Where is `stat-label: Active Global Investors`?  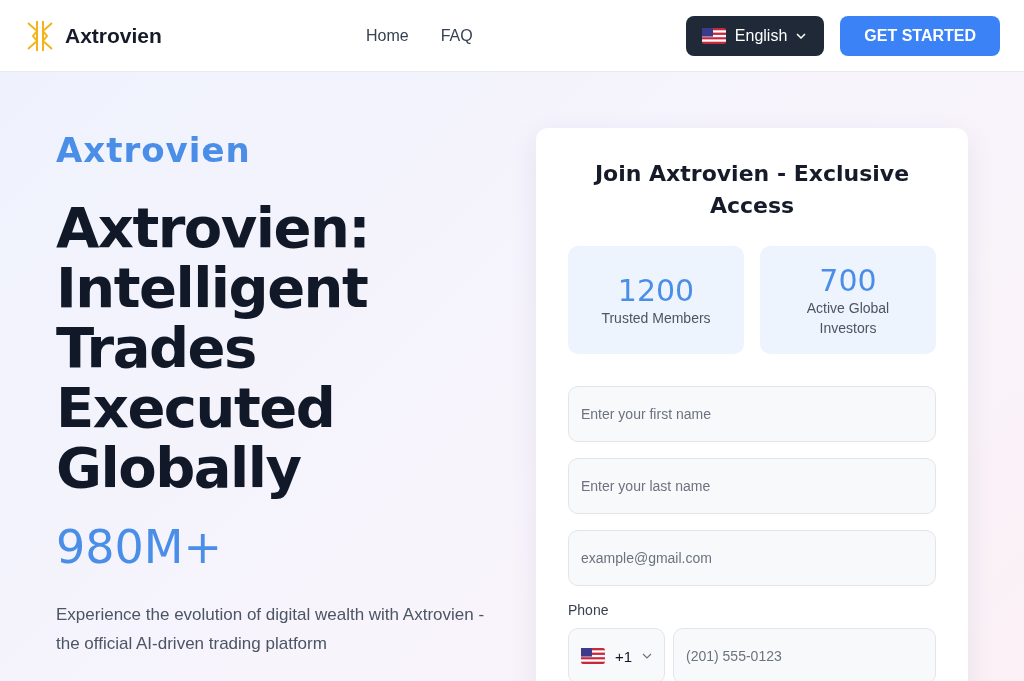
stat-label: Active Global Investors is located at coordinates (848, 318).